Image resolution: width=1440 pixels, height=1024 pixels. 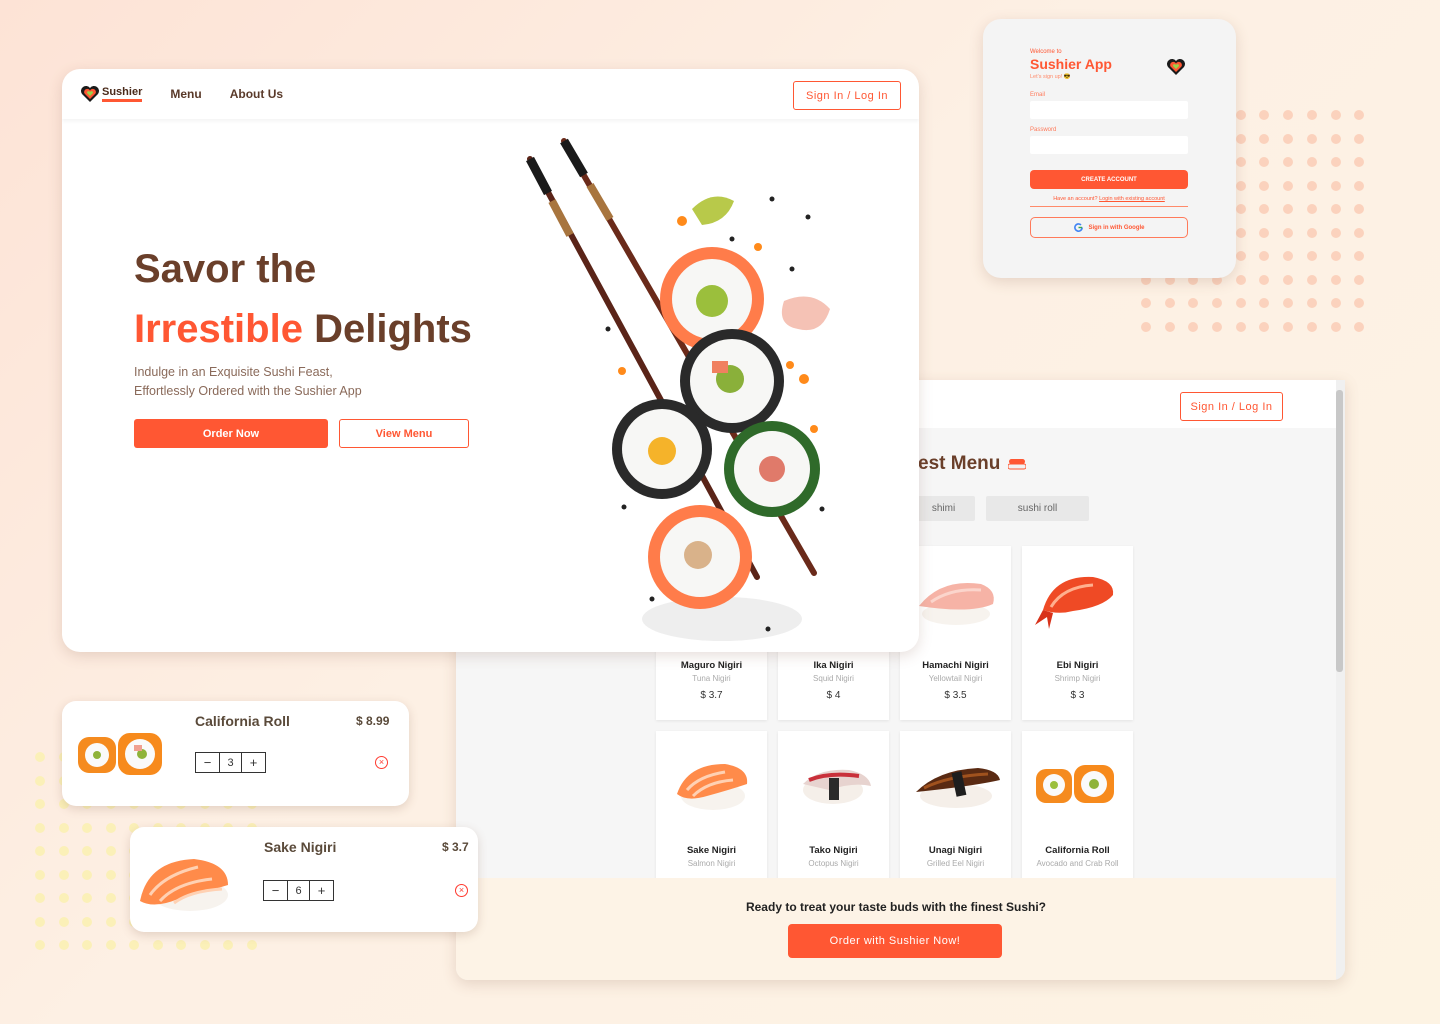 I want to click on order-with-sushier-button: Order with Sushier Now!, so click(x=895, y=941).